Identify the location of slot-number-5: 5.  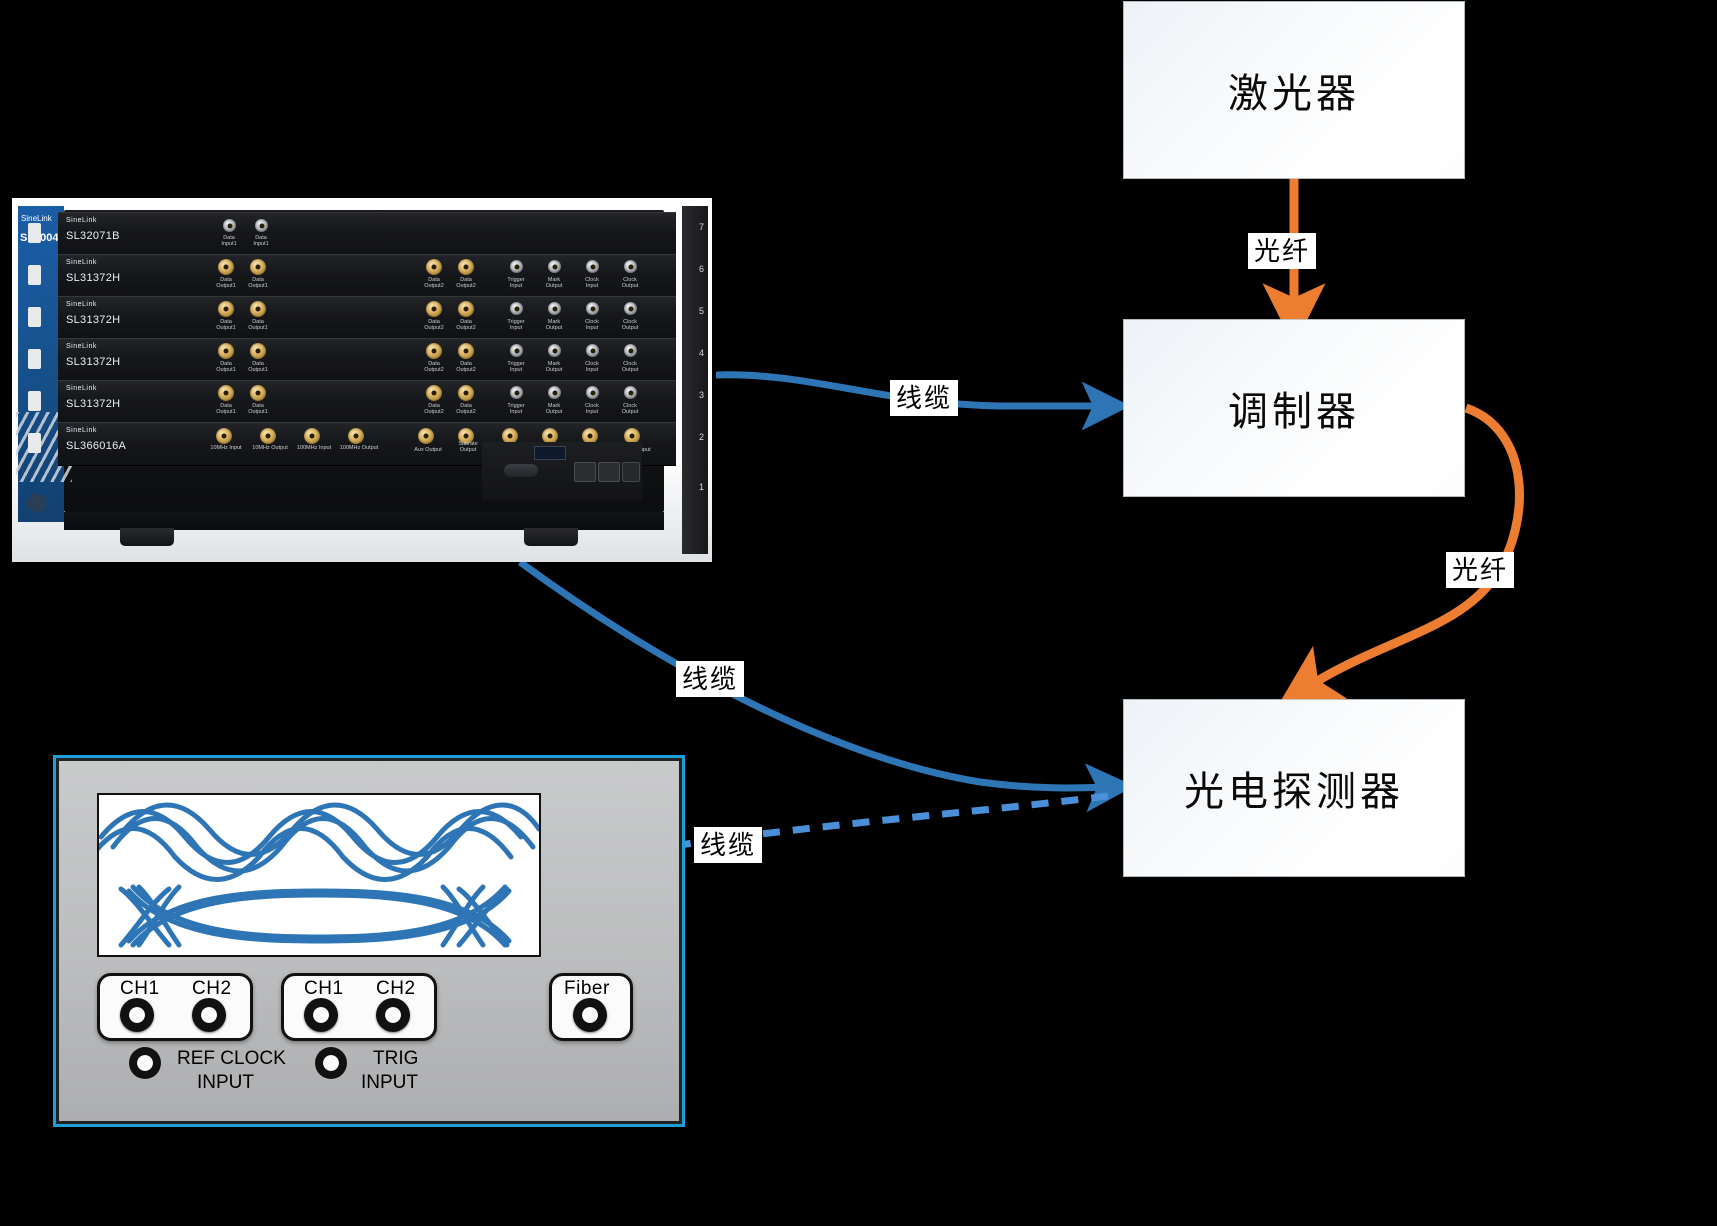
(701, 311).